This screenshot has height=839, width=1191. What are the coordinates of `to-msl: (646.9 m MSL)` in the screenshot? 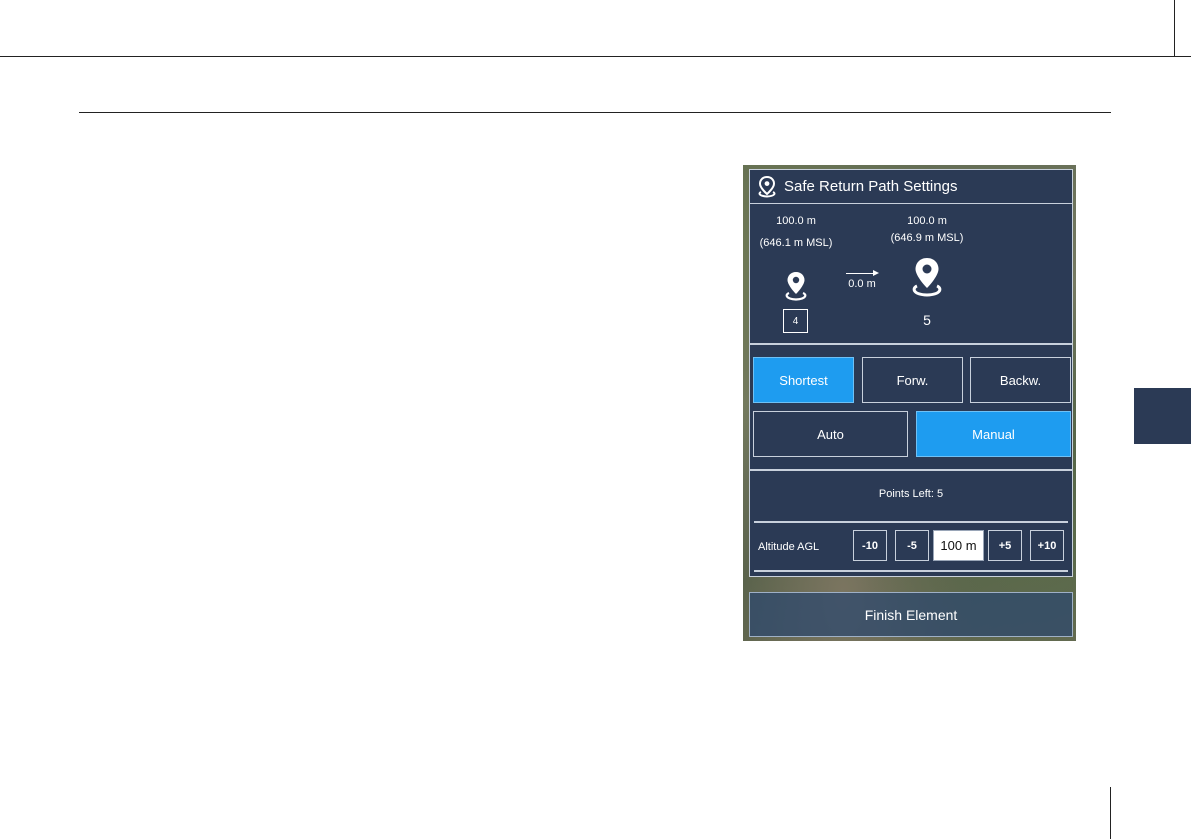 It's located at (927, 238).